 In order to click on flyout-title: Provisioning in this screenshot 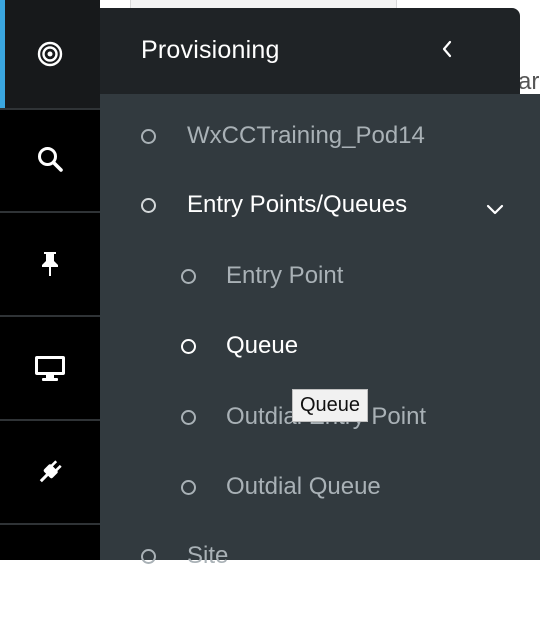, I will do `click(210, 50)`.